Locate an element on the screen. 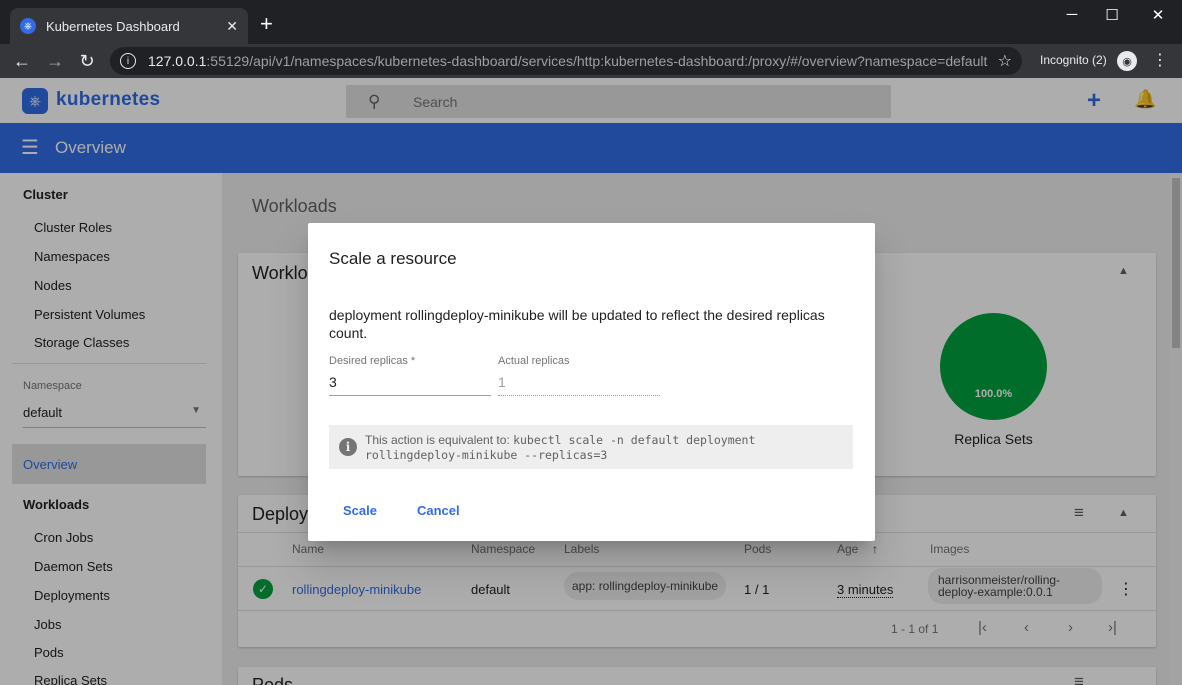 Image resolution: width=1182 pixels, height=685 pixels. browser-menu-icon: ⋮ is located at coordinates (1160, 60).